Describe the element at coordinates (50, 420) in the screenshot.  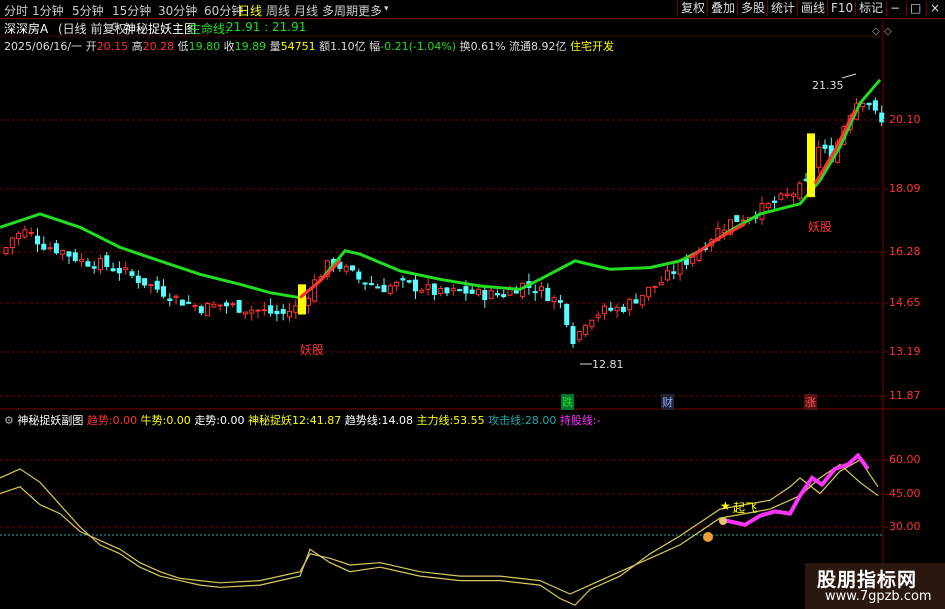
I see `sub-indicator-name: 神秘捉妖副图` at that location.